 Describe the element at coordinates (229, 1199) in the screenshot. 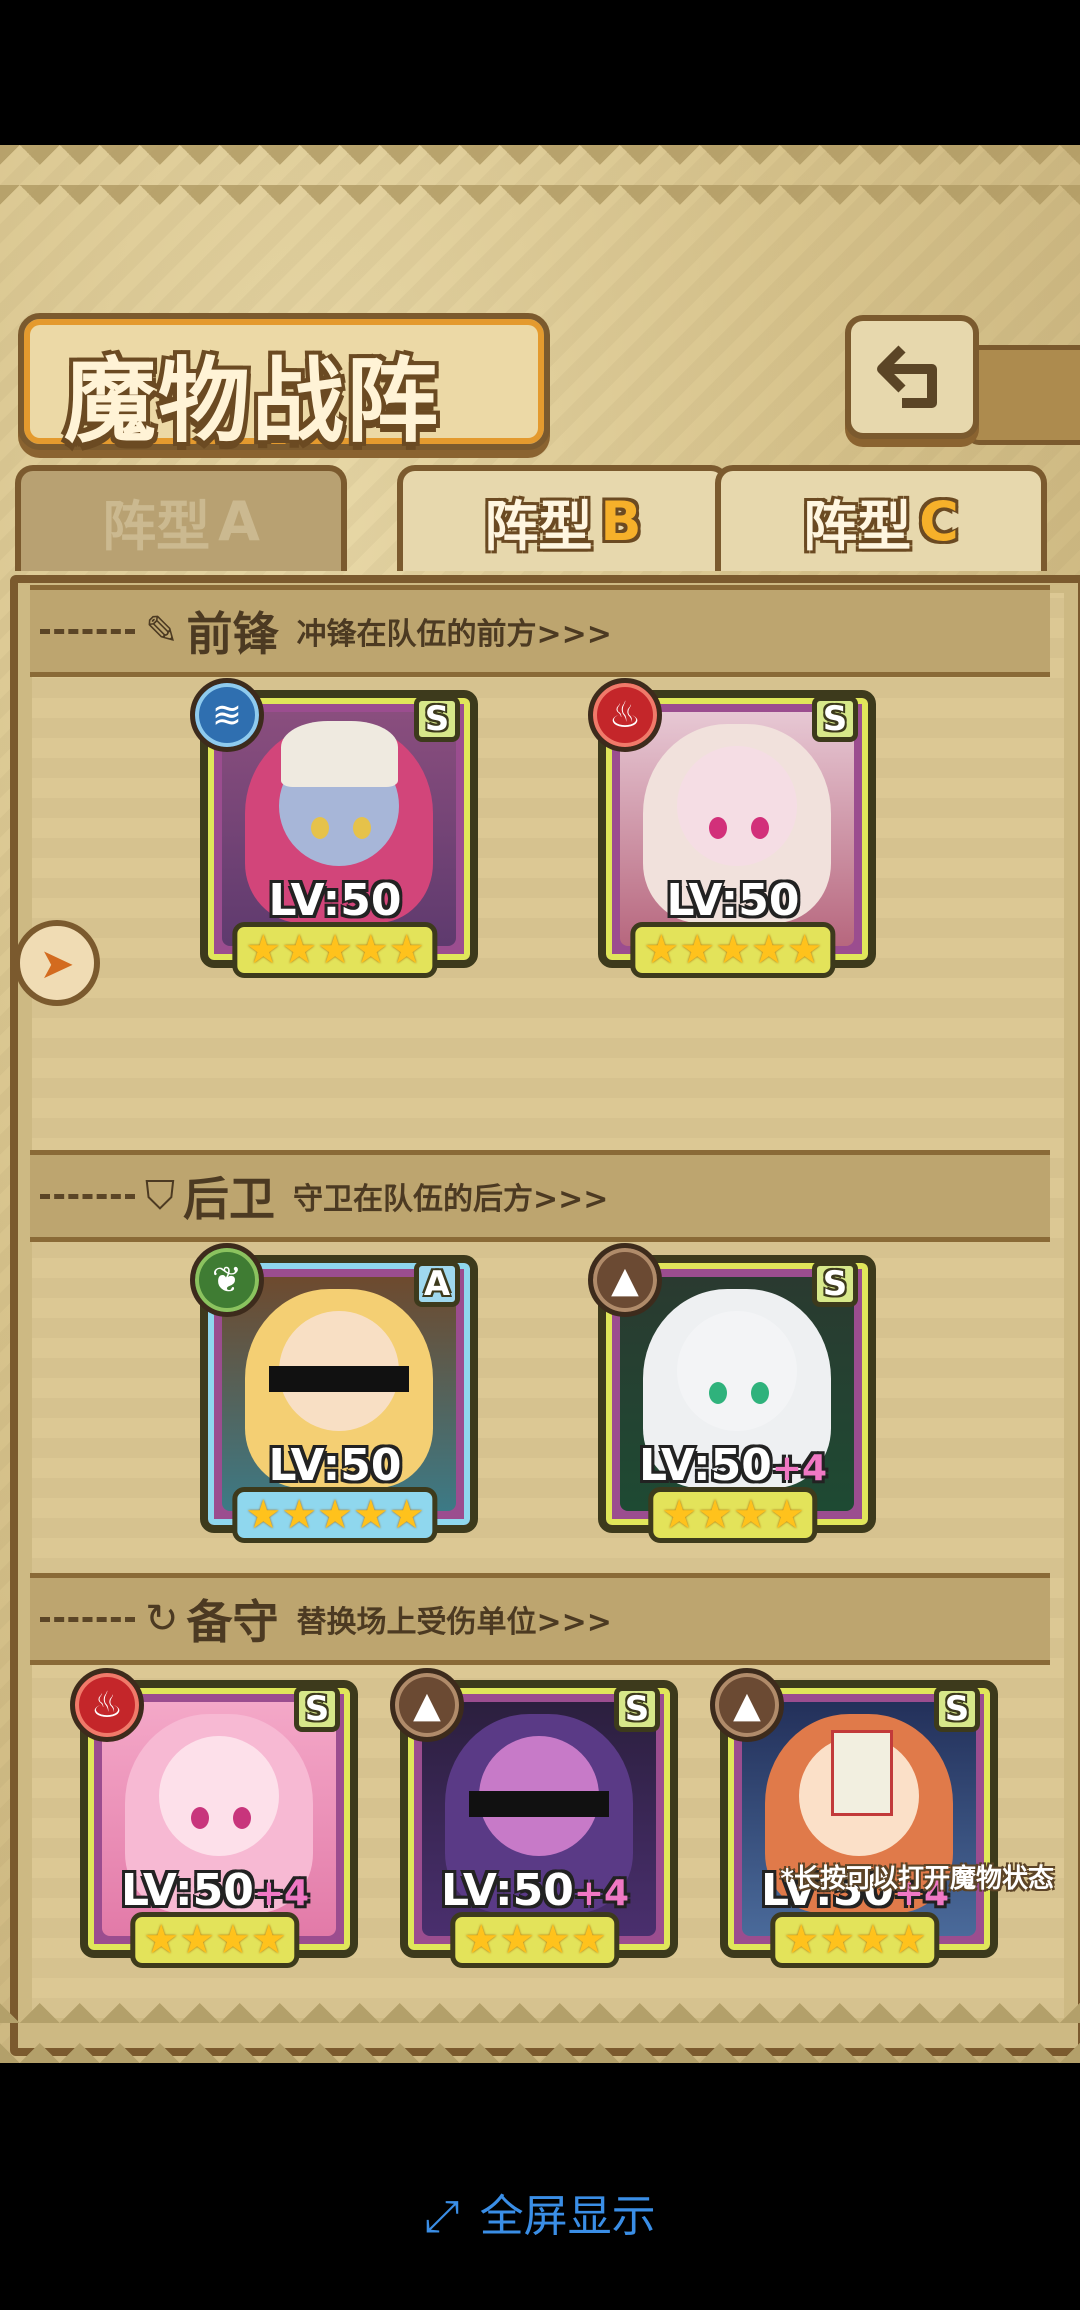

I see `section-title: 后卫` at that location.